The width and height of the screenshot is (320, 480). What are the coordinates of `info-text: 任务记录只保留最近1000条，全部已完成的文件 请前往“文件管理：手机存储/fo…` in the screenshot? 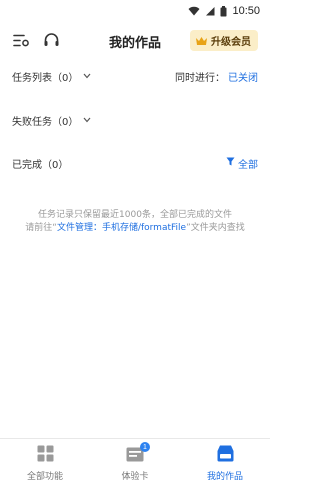 It's located at (135, 222).